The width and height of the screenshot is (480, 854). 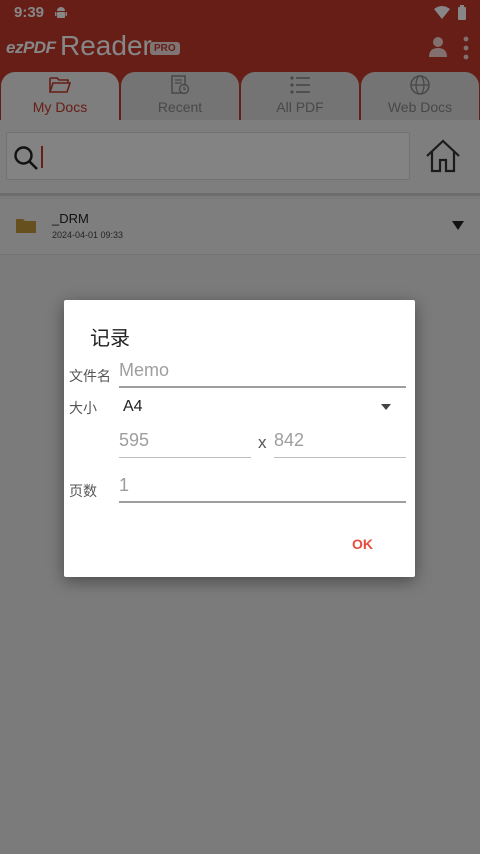 What do you see at coordinates (262, 442) in the screenshot?
I see `times-sign: x` at bounding box center [262, 442].